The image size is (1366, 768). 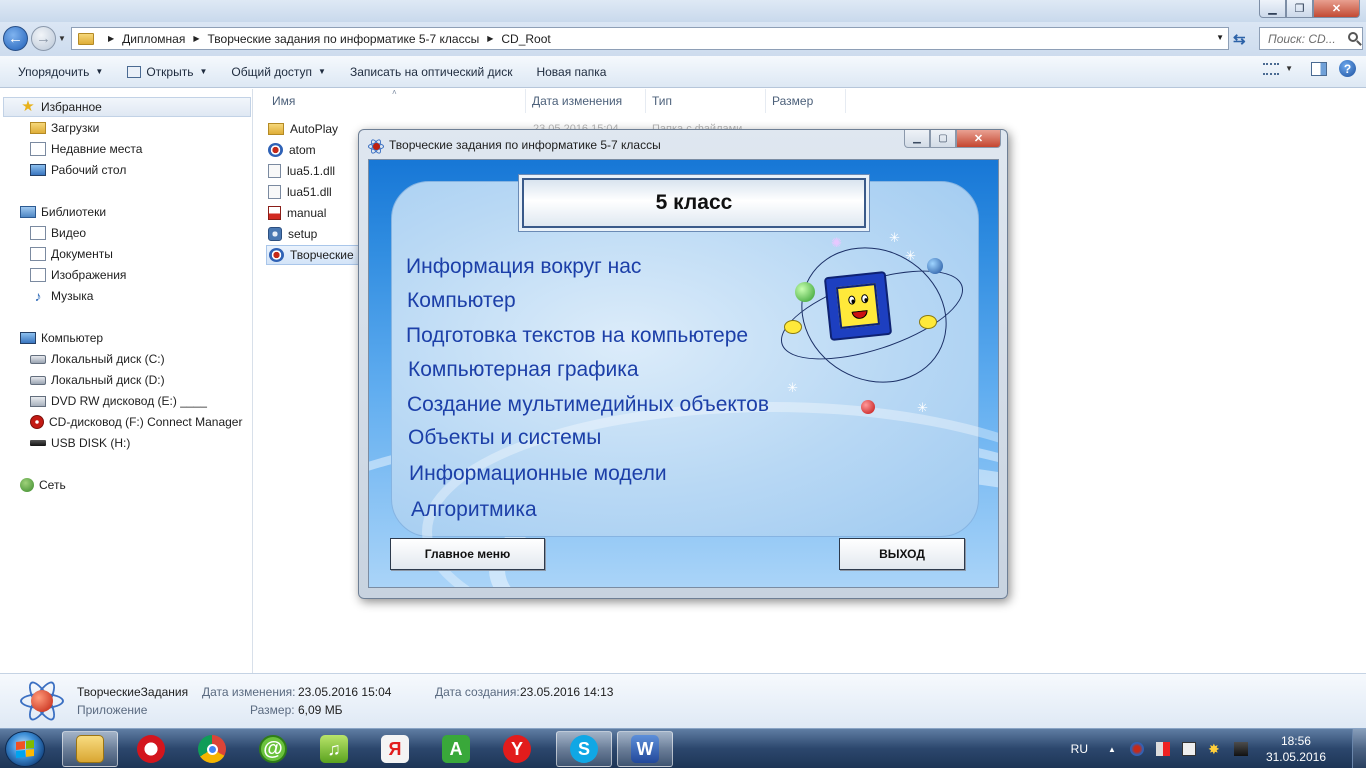 I want to click on nav-item-libraries: Библиотеки, so click(x=63, y=212).